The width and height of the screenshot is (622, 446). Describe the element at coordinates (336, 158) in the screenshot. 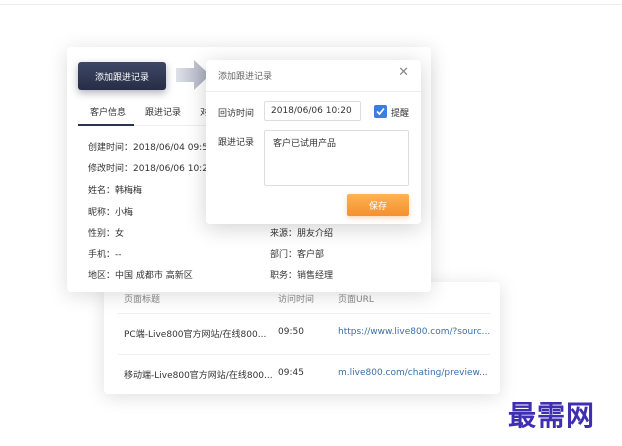

I see `follow-record-textarea: 客户已试用产品` at that location.